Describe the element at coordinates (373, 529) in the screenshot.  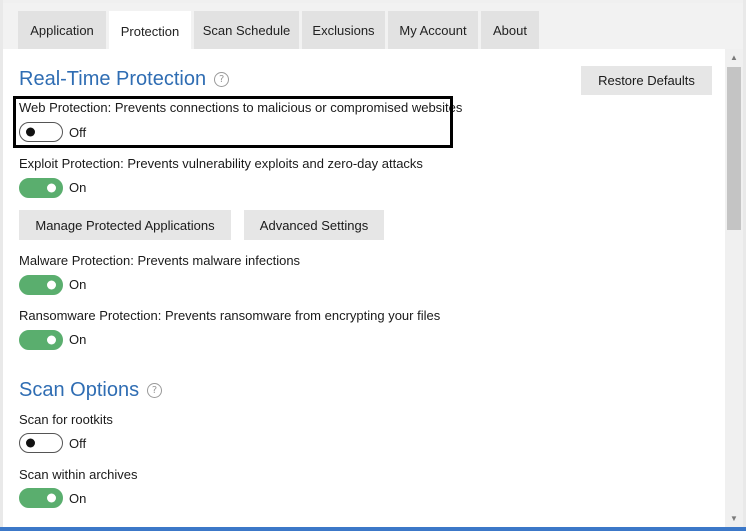
I see `window-frame-bottom` at that location.